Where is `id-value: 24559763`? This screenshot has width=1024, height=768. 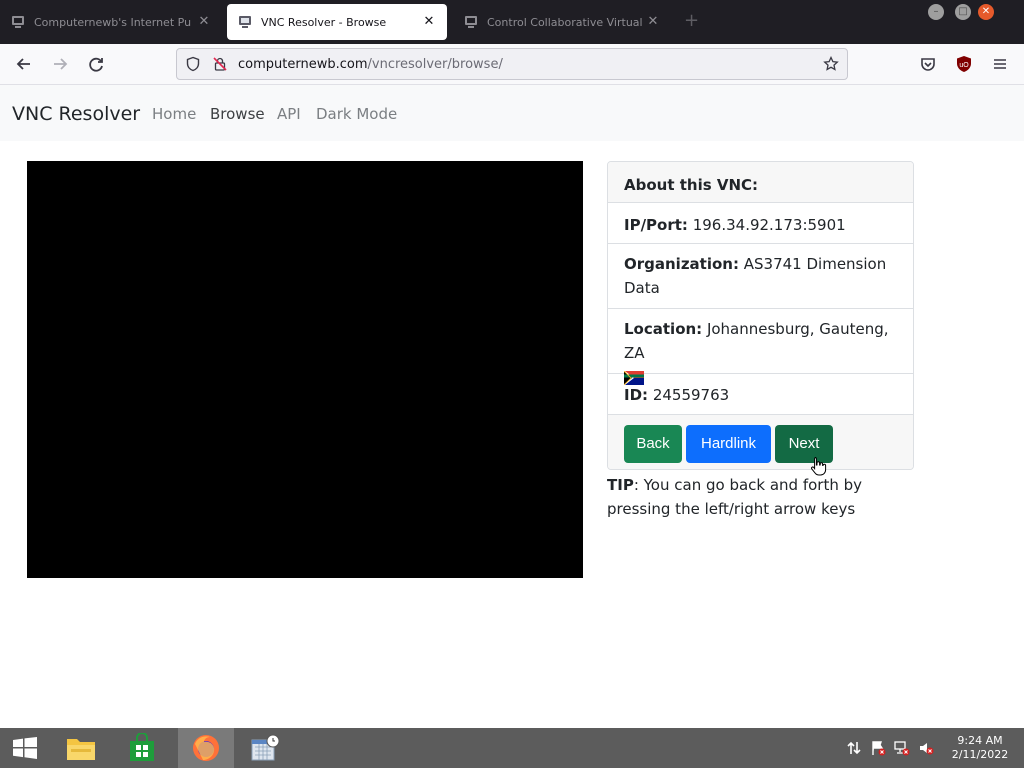 id-value: 24559763 is located at coordinates (691, 395).